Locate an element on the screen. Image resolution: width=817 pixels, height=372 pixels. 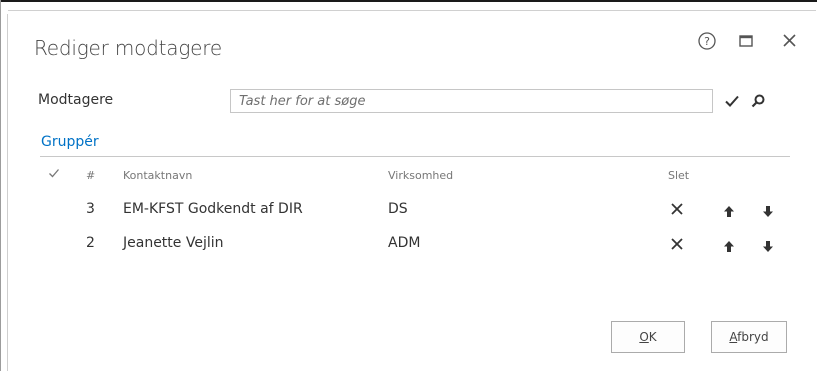
cancel-button: Afbryd is located at coordinates (749, 337).